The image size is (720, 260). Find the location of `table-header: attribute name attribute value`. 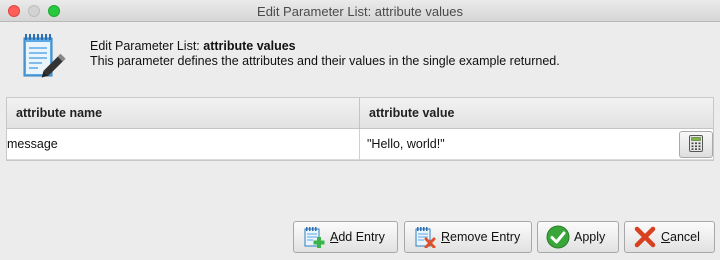

table-header: attribute name attribute value is located at coordinates (360, 113).